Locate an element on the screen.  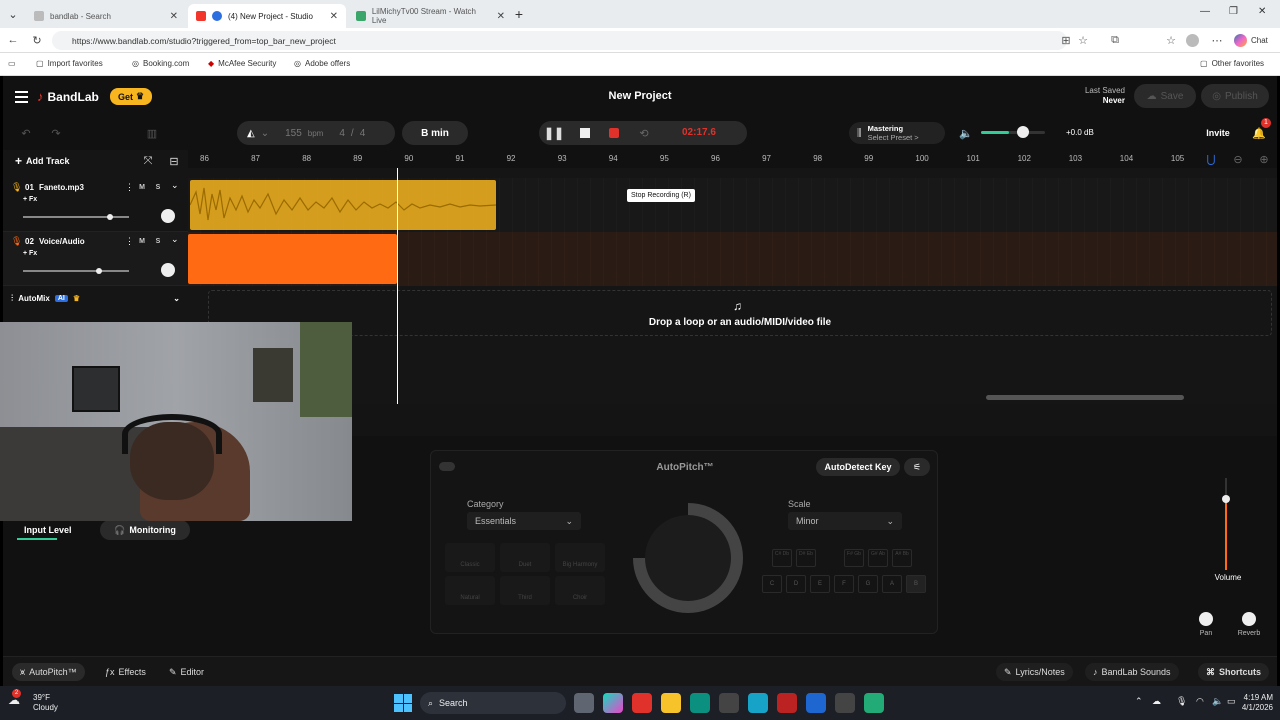
more-icon: ⋮ is located at coordinates (129, 241).